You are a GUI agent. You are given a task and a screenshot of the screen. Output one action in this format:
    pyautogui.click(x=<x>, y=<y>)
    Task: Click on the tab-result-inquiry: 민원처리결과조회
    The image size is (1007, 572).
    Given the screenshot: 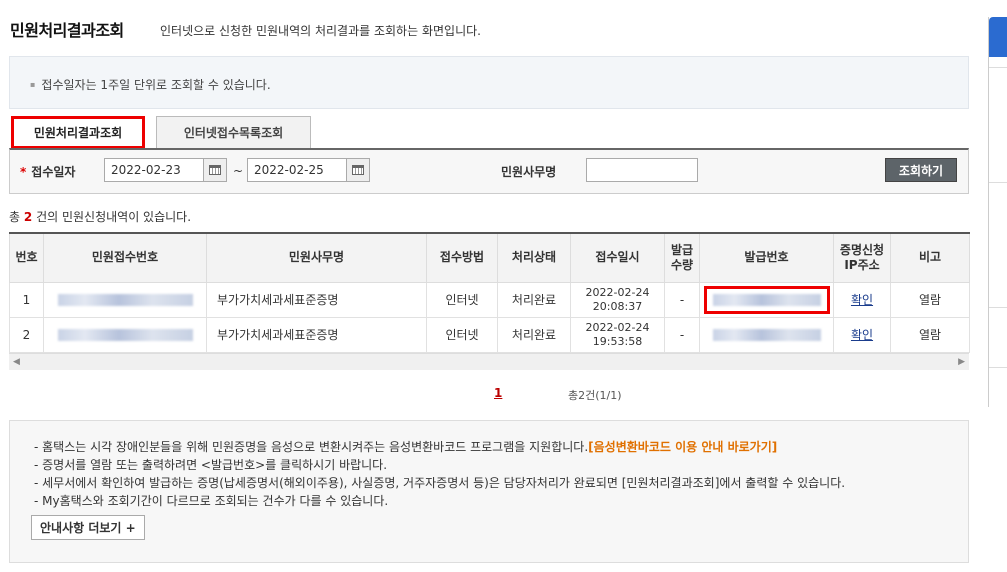 What is the action you would take?
    pyautogui.click(x=78, y=132)
    